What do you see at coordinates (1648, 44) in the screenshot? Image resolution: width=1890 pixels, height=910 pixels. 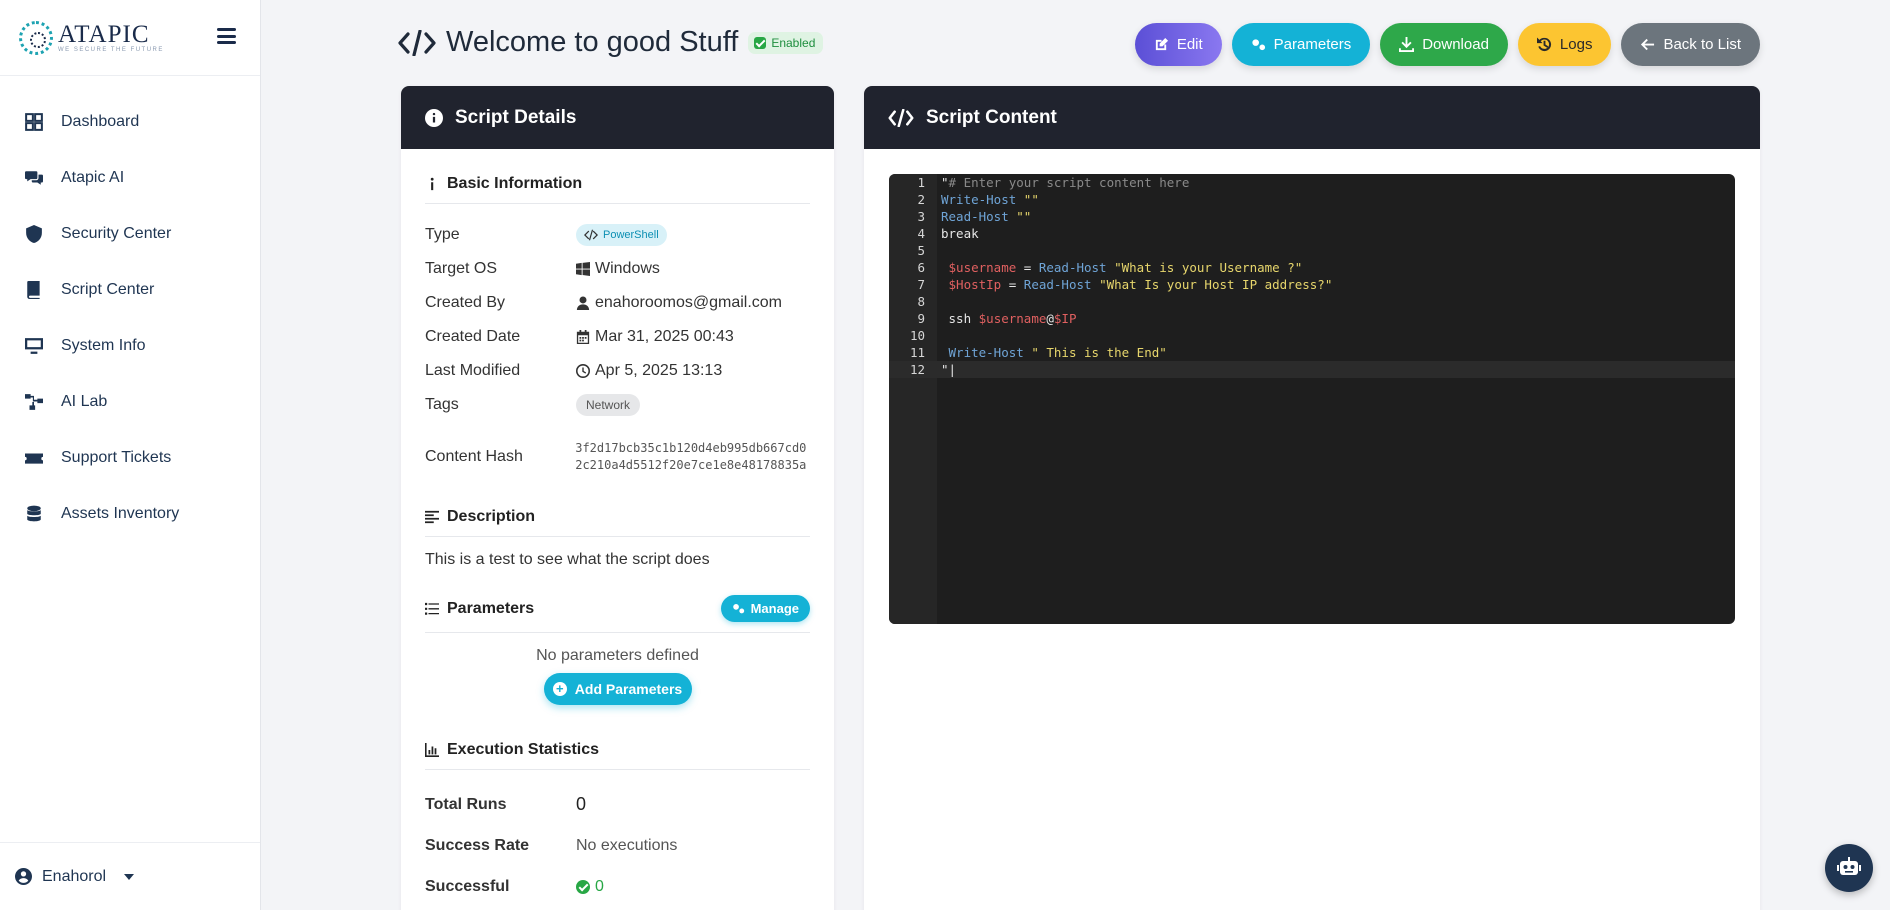 I see `arrow-left-icon` at bounding box center [1648, 44].